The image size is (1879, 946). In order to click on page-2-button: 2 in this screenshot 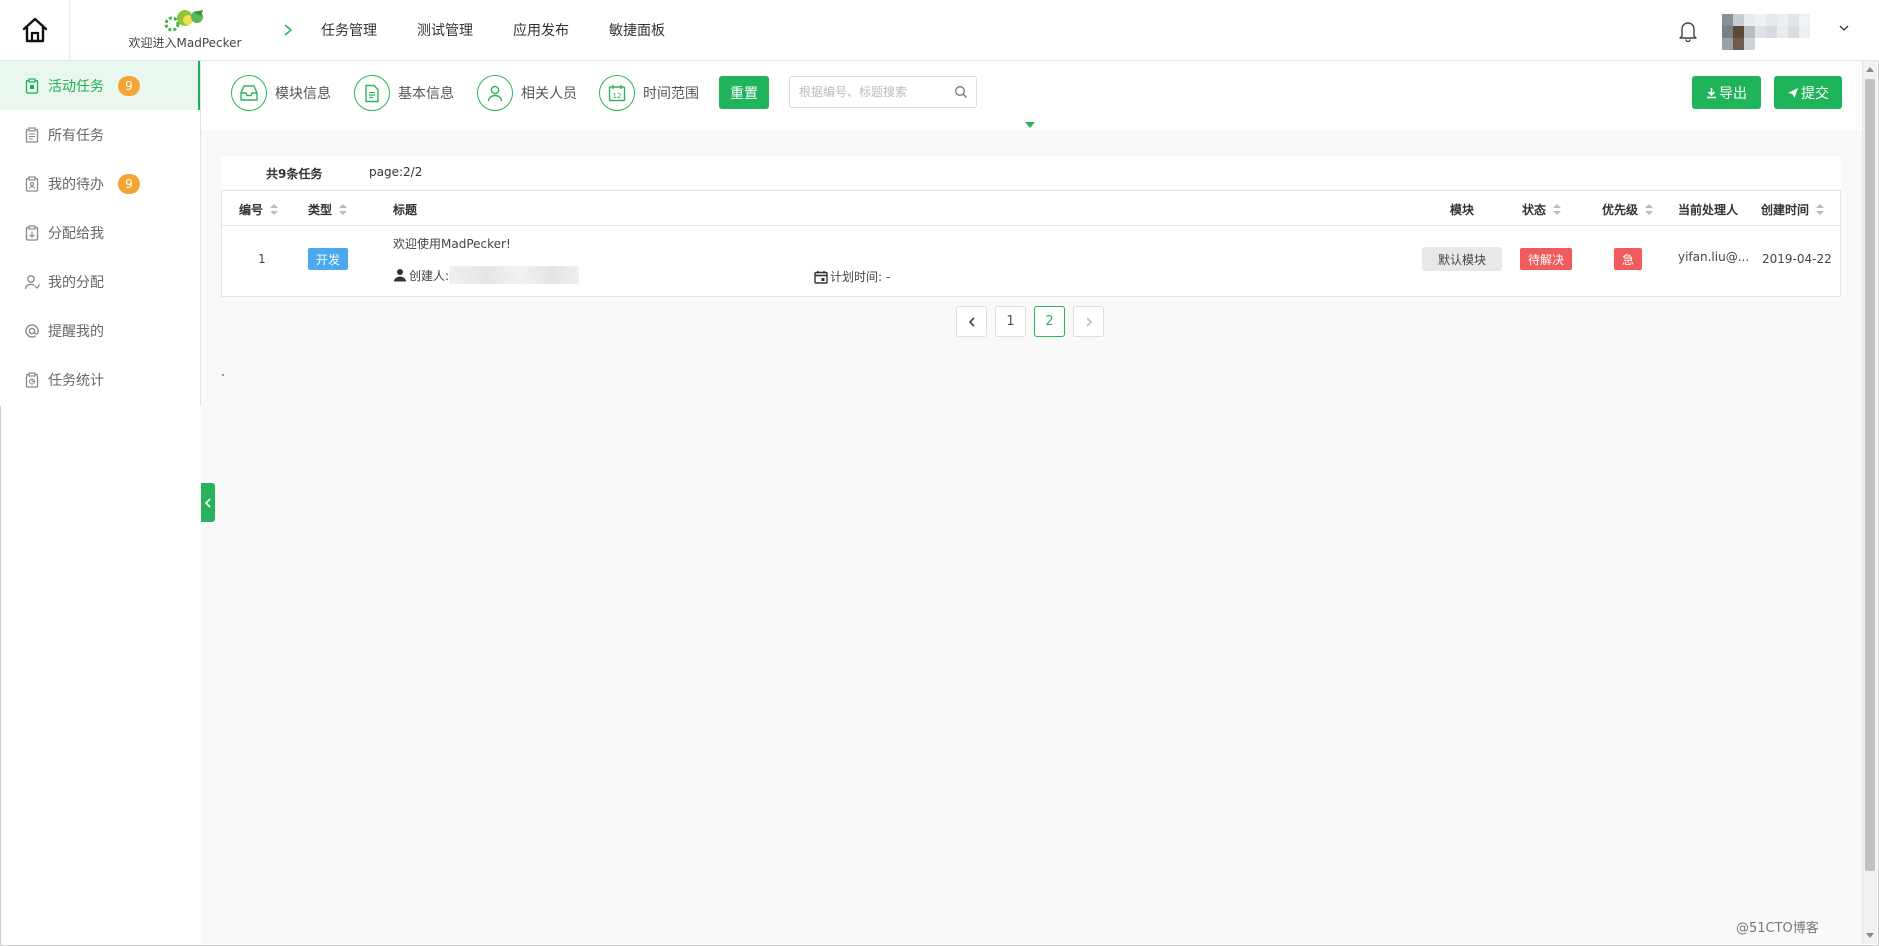, I will do `click(1049, 321)`.